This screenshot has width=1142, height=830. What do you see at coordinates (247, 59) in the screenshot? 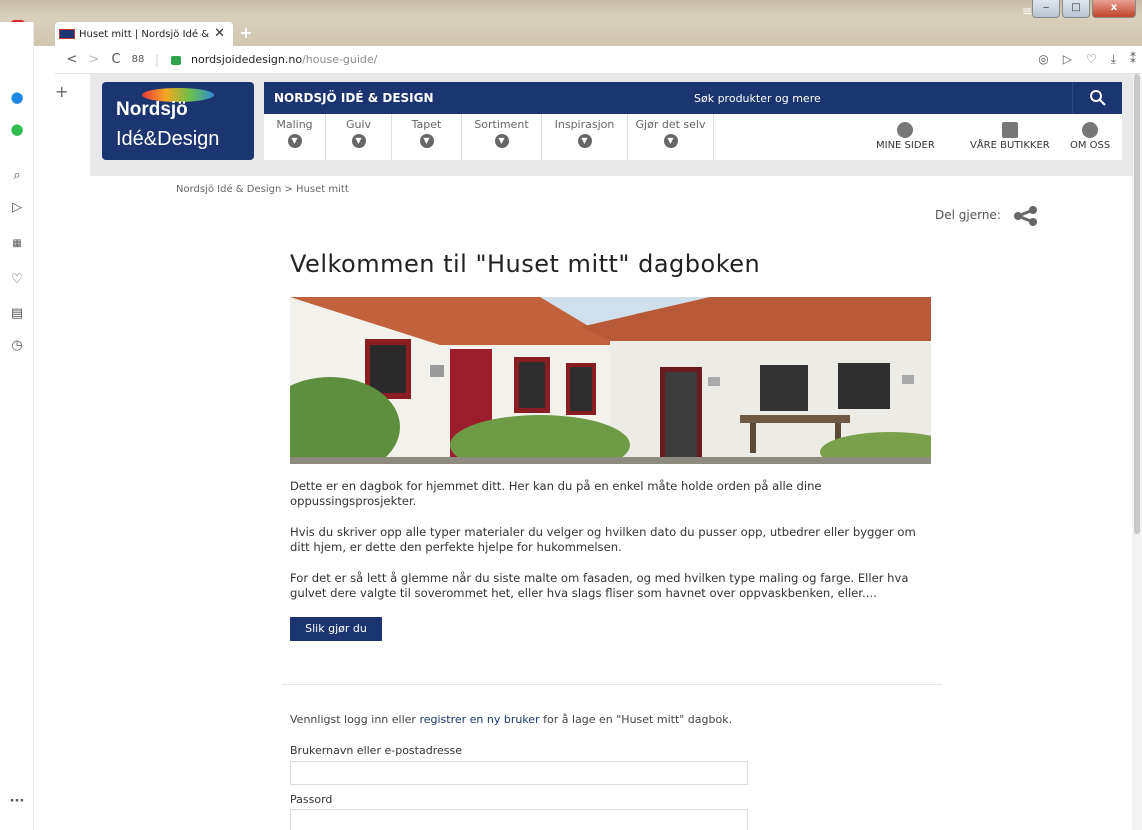
I see `url-domain: nordsjoidedesign.no` at bounding box center [247, 59].